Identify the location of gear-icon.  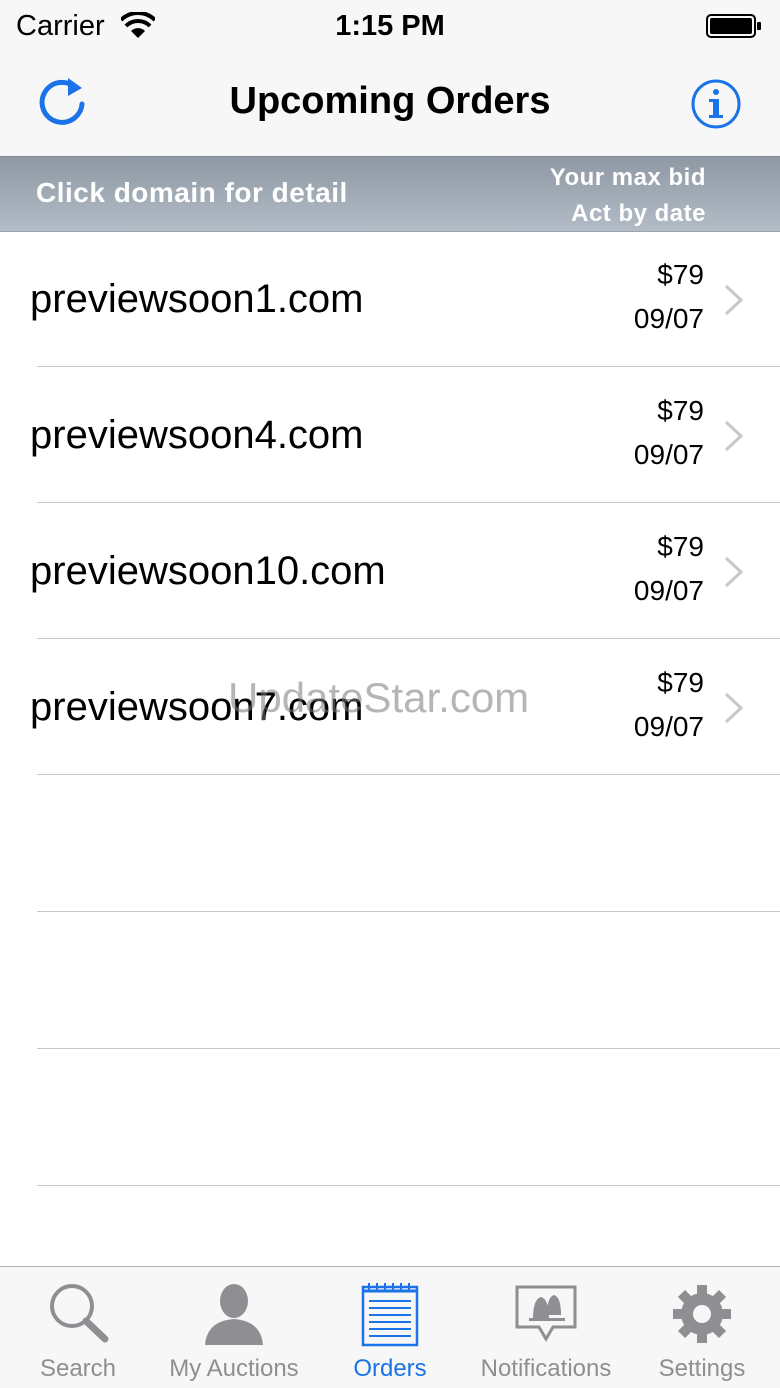
(702, 1314).